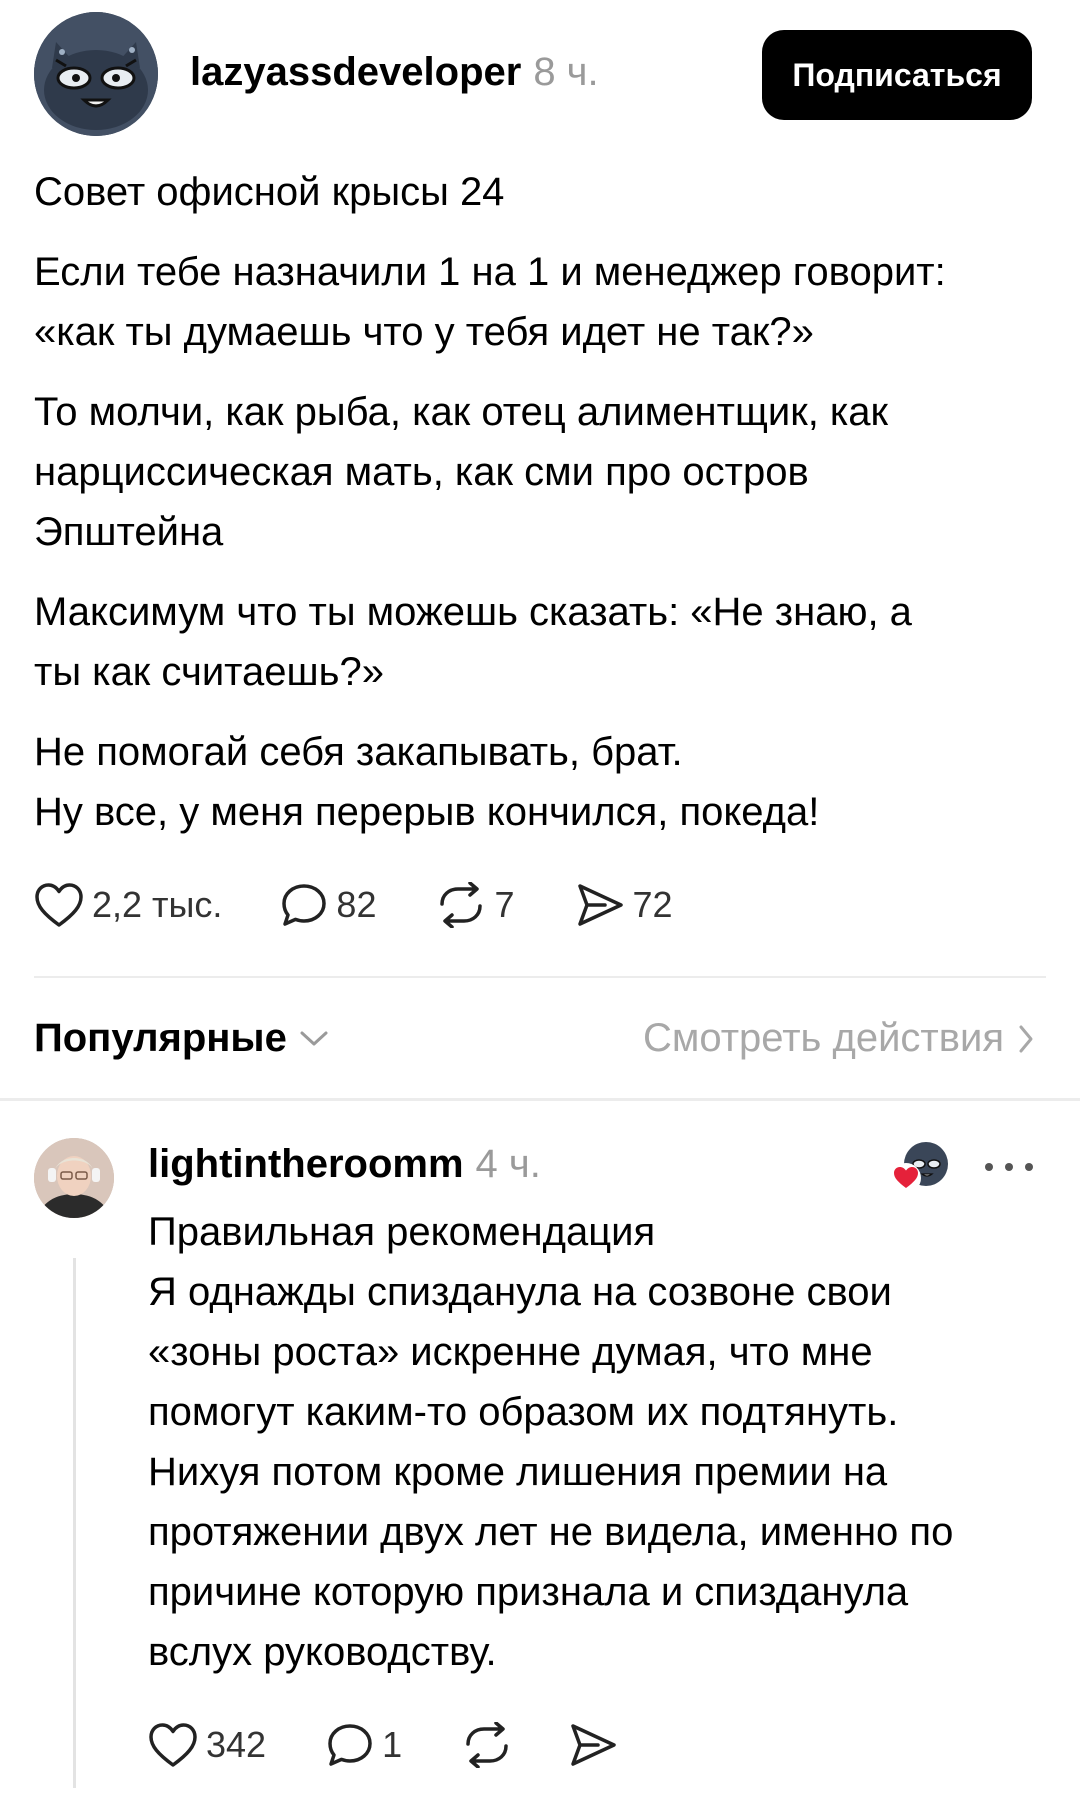 Image resolution: width=1080 pixels, height=1800 pixels. I want to click on reply-line: протяжении двух лет не видела, именно по, so click(551, 1532).